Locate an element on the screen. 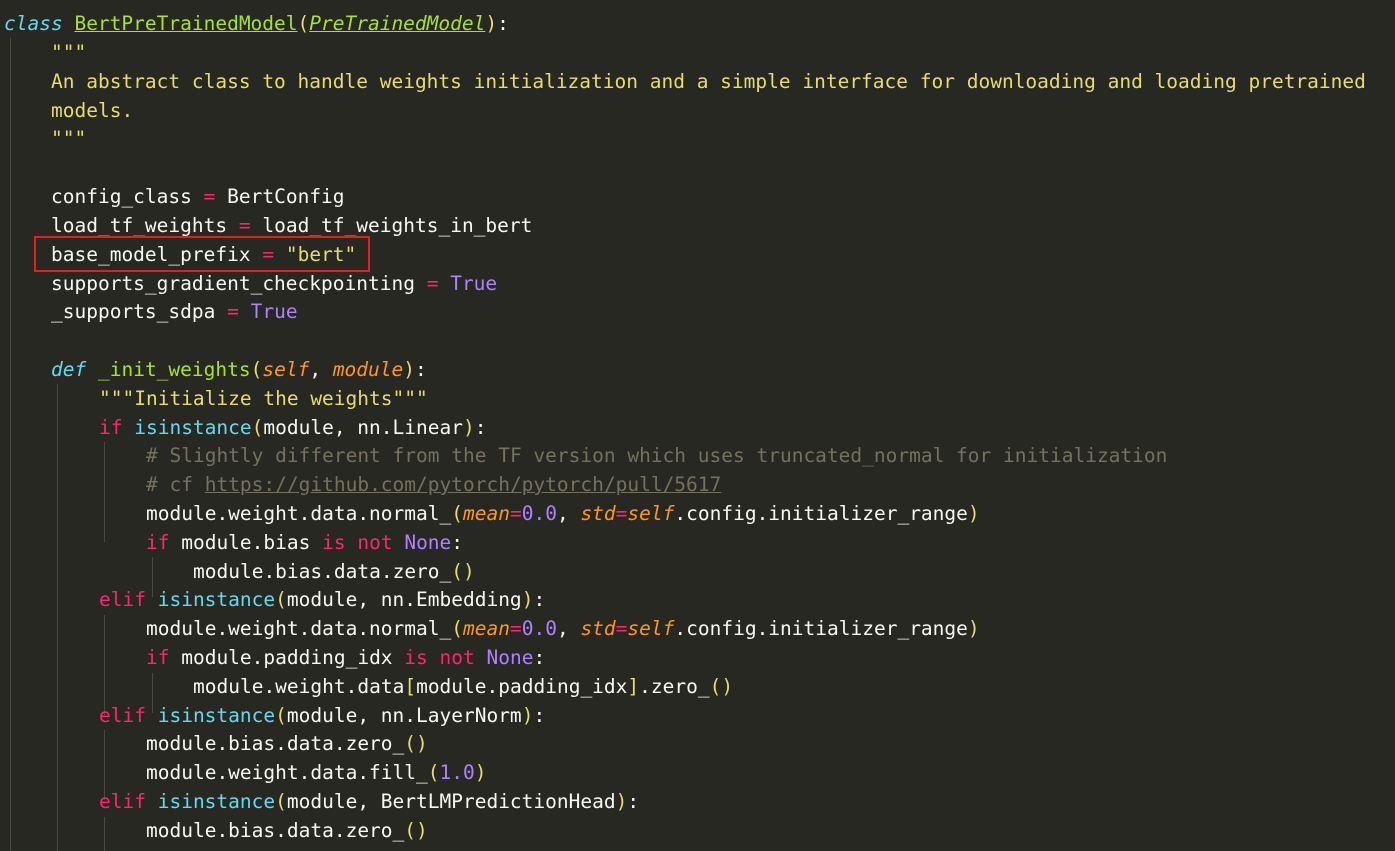 This screenshot has height=851, width=1395. code-line-if-linear: if isinstance(module, nn.Linear): is located at coordinates (292, 427).